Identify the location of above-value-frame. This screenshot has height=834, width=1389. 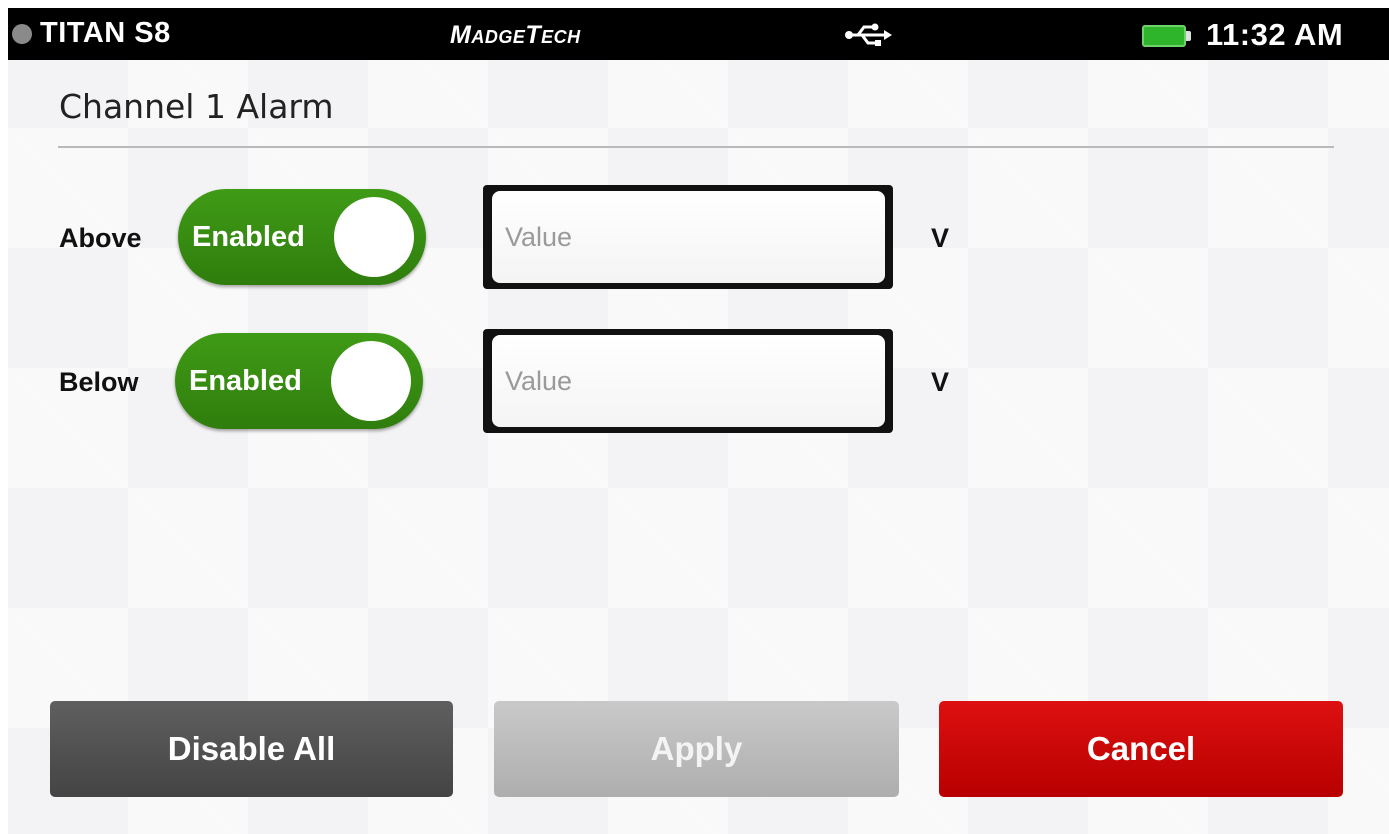
(688, 237).